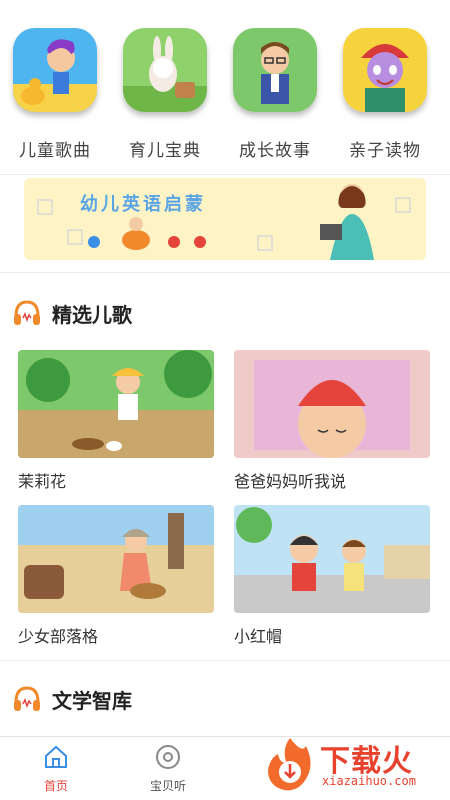 The image size is (450, 800). Describe the element at coordinates (168, 757) in the screenshot. I see `disc-icon` at that location.